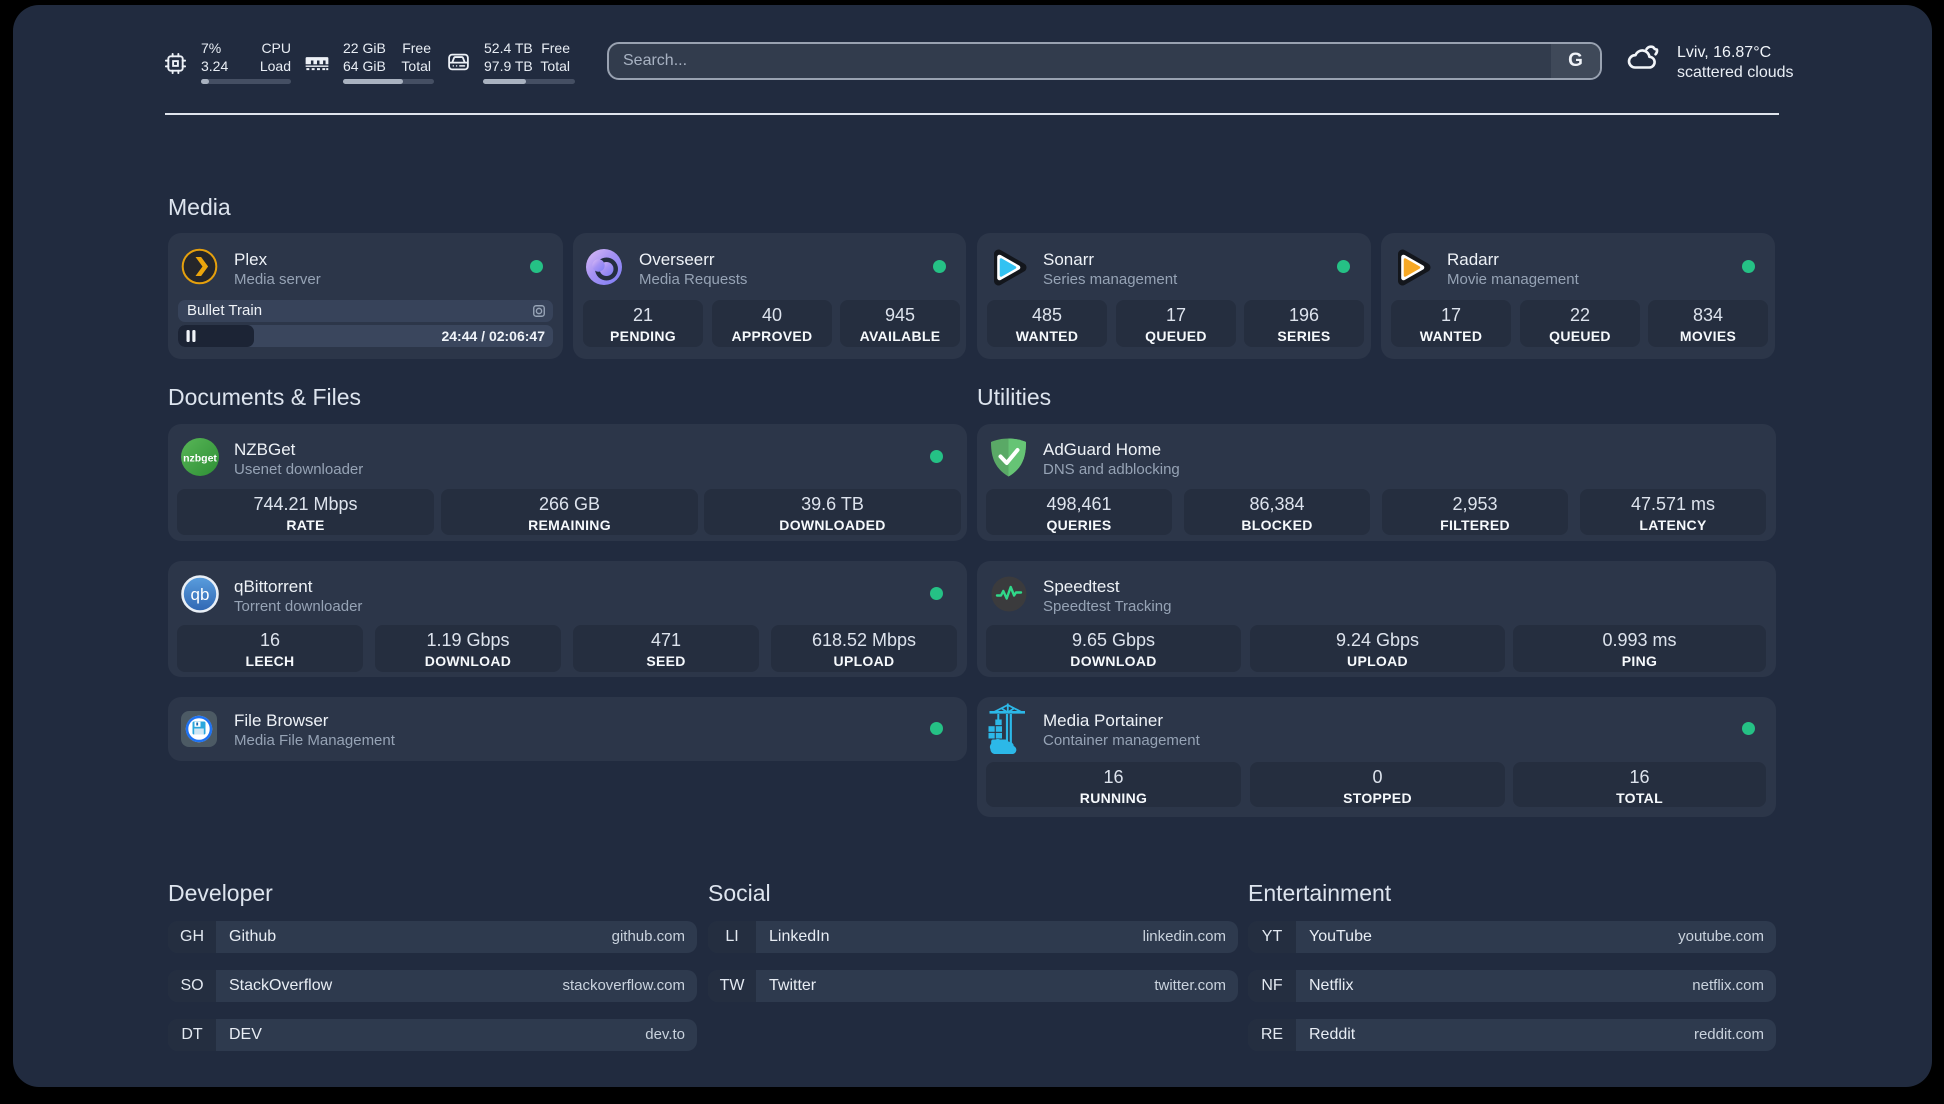 This screenshot has width=1944, height=1104. What do you see at coordinates (200, 459) in the screenshot?
I see `svg-text: nzbget` at bounding box center [200, 459].